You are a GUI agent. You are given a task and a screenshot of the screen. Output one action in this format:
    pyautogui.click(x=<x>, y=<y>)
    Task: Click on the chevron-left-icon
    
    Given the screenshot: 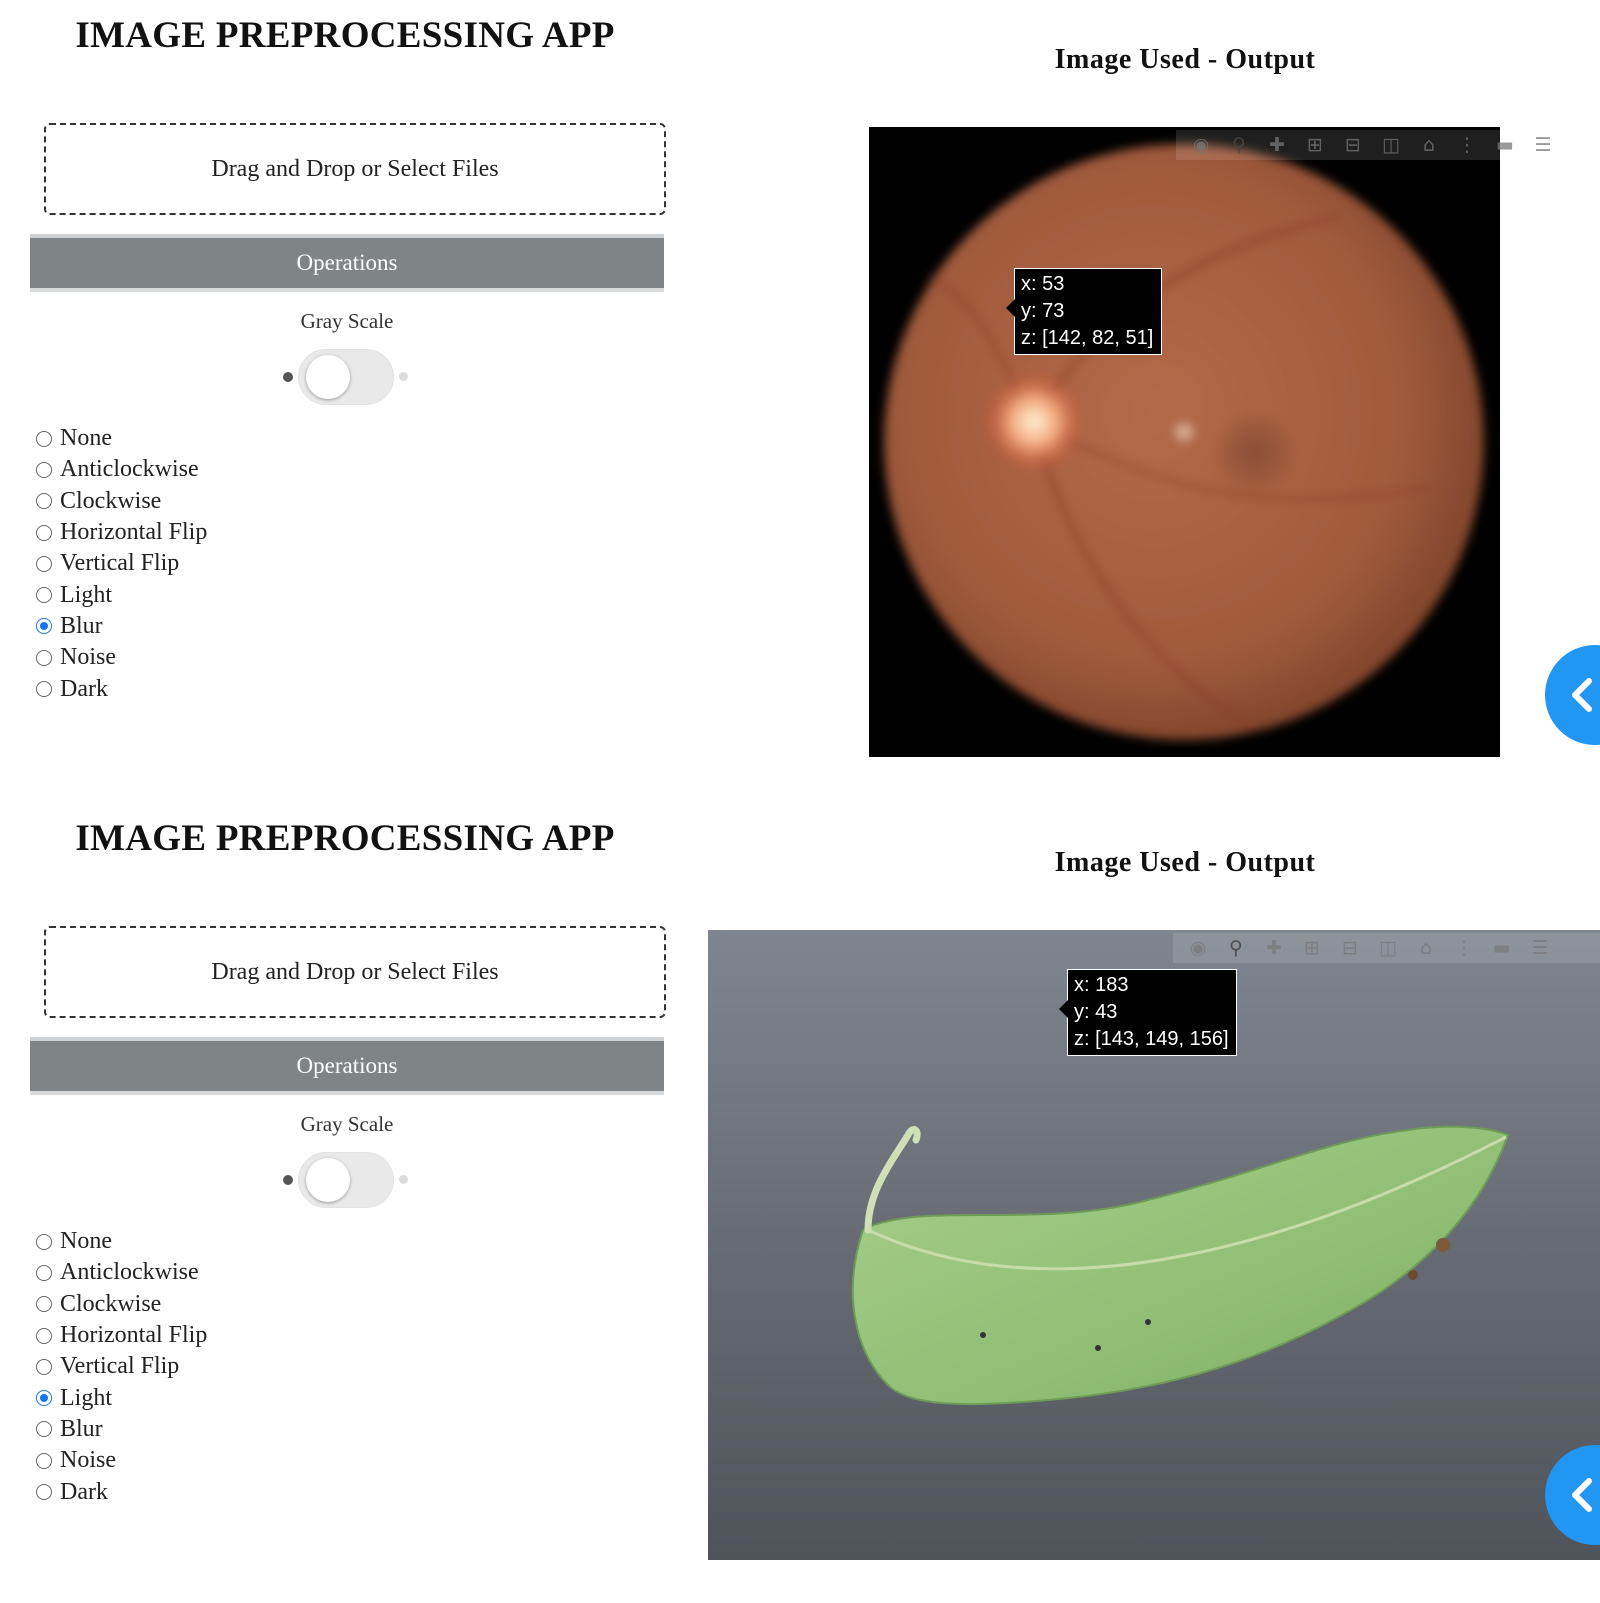 What is the action you would take?
    pyautogui.click(x=1582, y=695)
    